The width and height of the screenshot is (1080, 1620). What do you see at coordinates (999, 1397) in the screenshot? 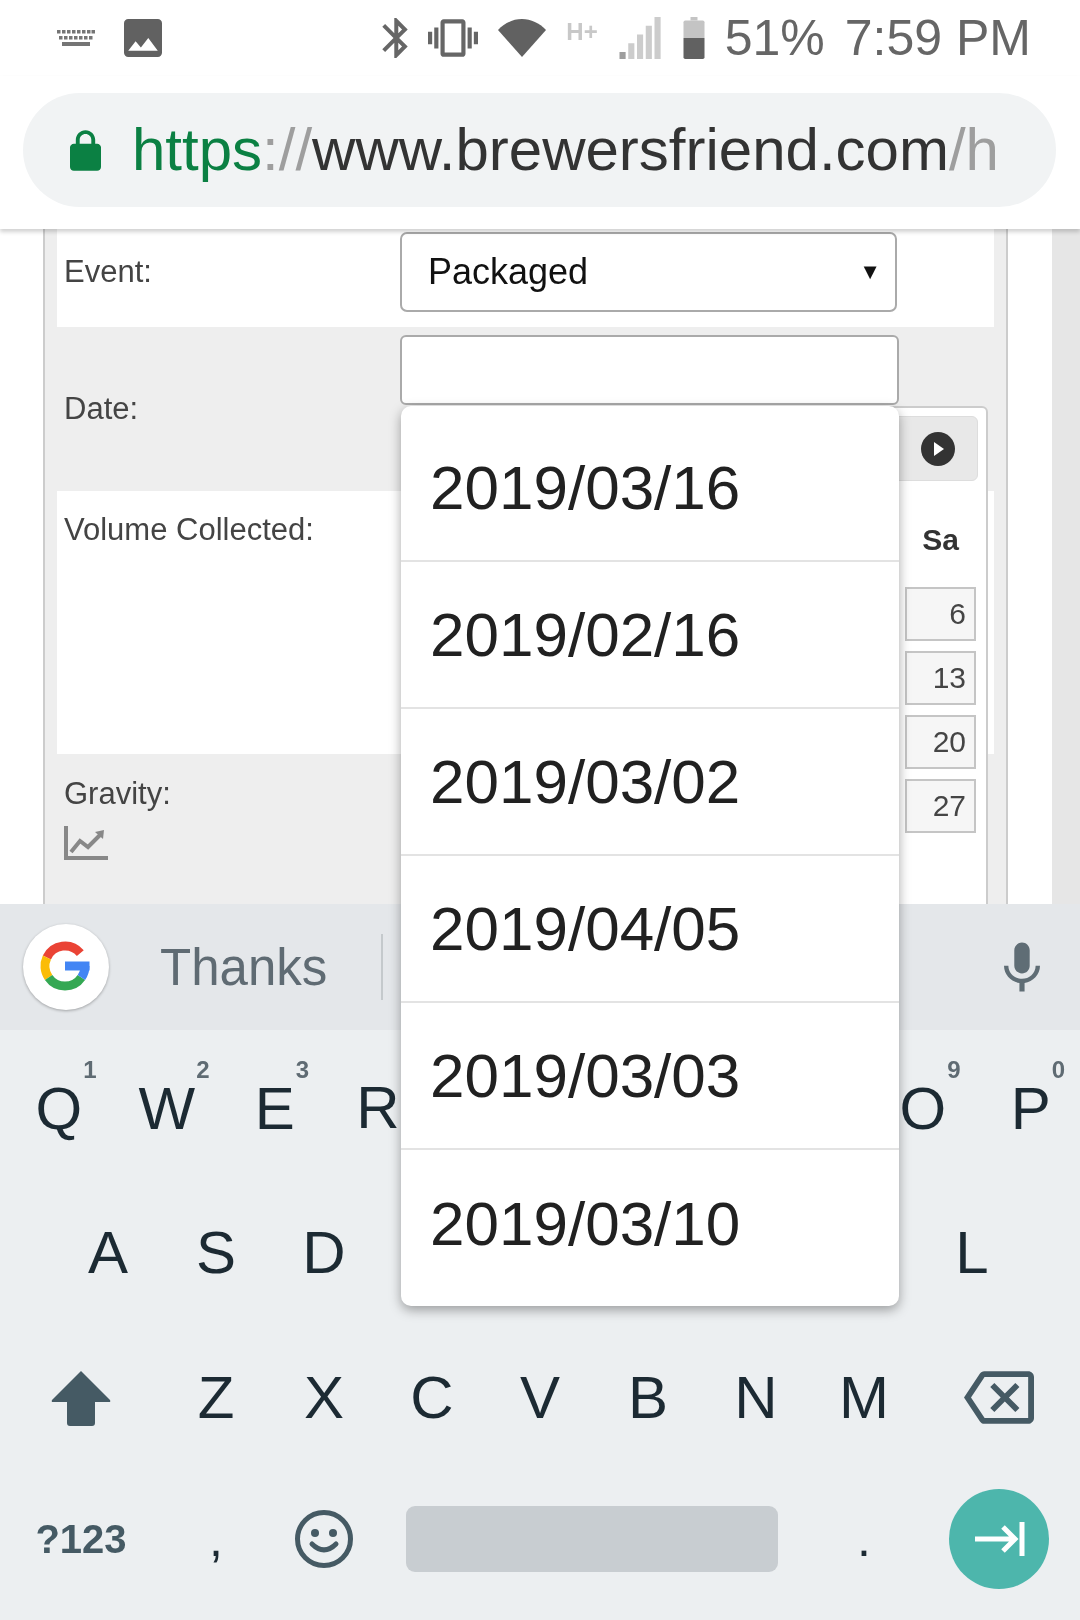
I see `backspace-icon` at bounding box center [999, 1397].